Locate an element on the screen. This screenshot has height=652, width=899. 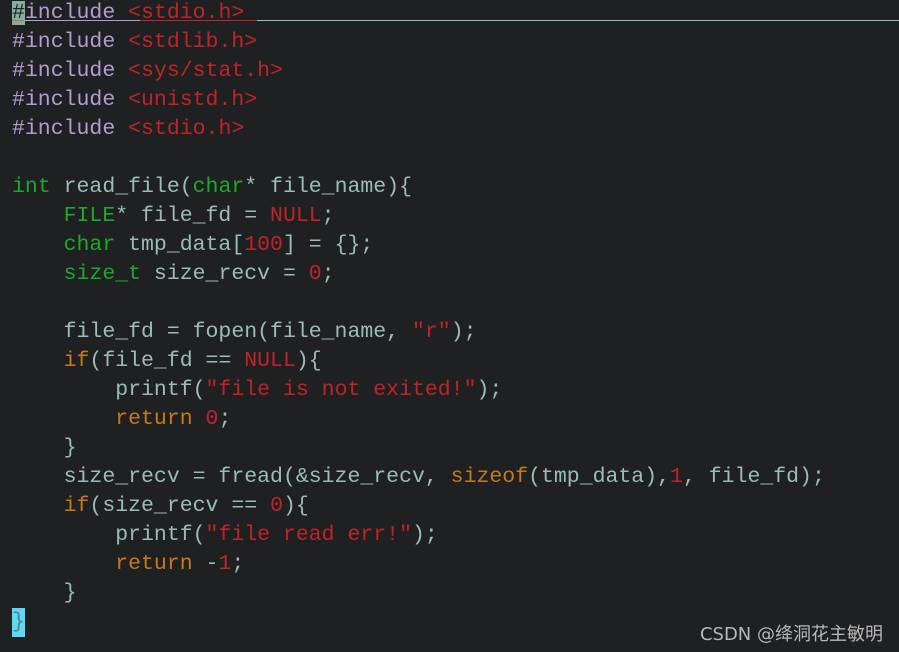
code-token: (tmp_data), is located at coordinates (599, 477).